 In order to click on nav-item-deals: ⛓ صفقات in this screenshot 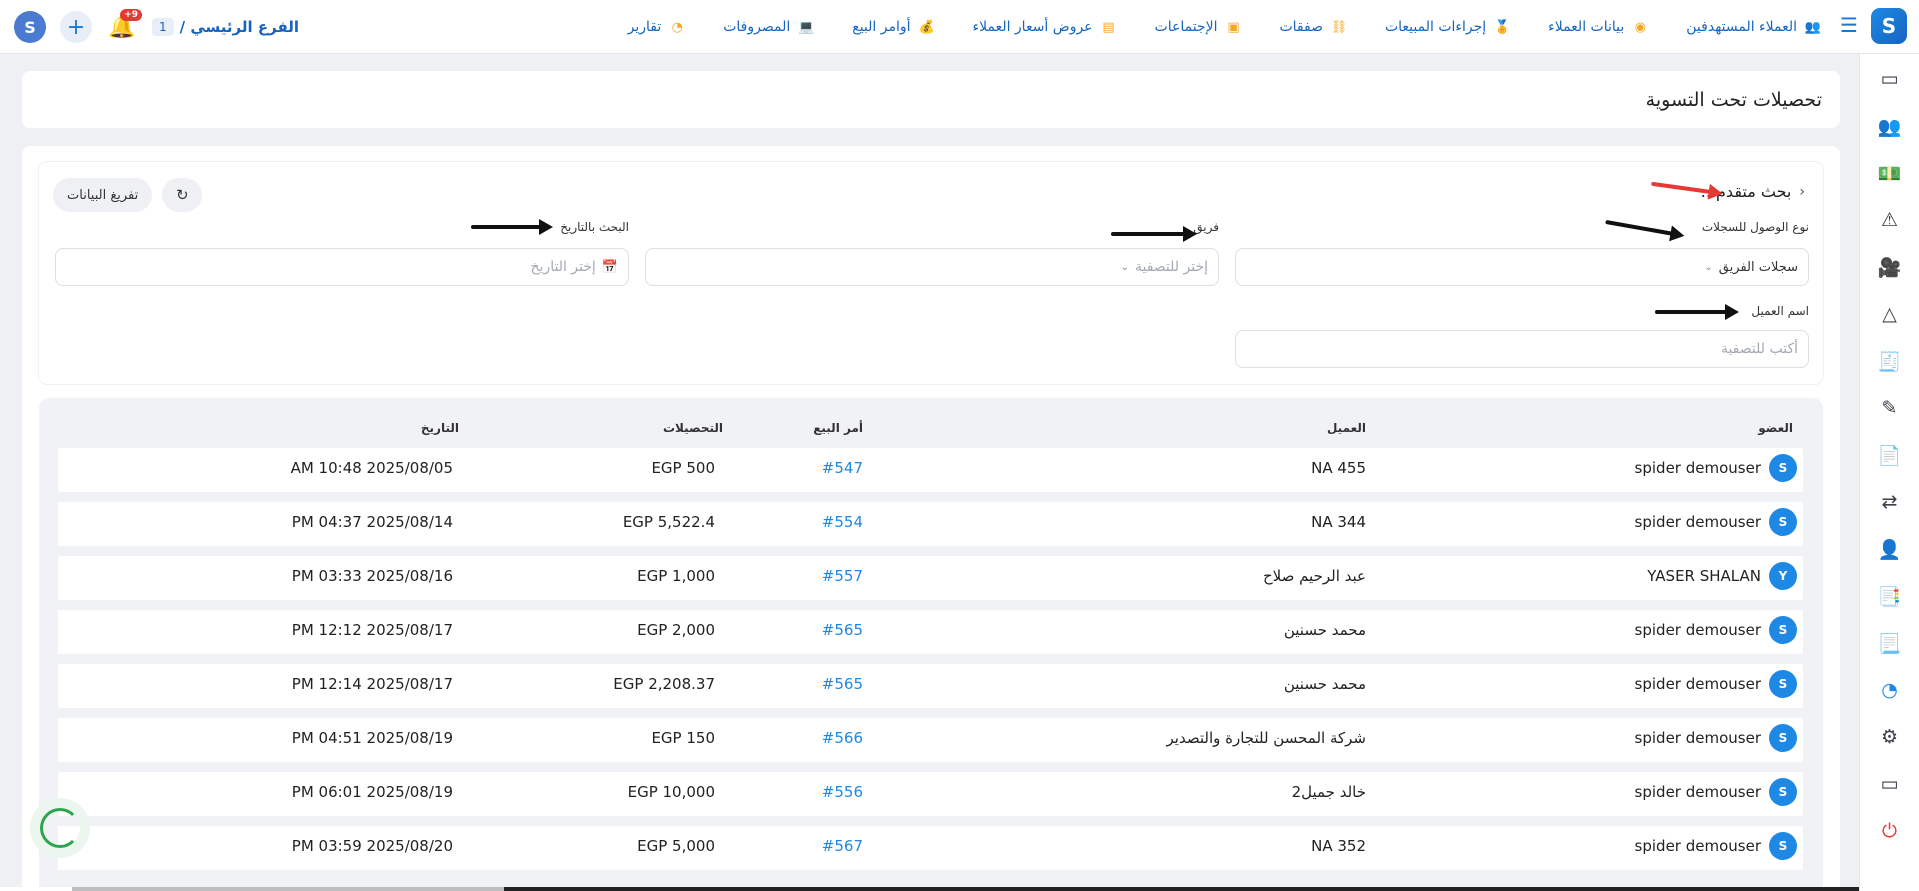, I will do `click(1314, 27)`.